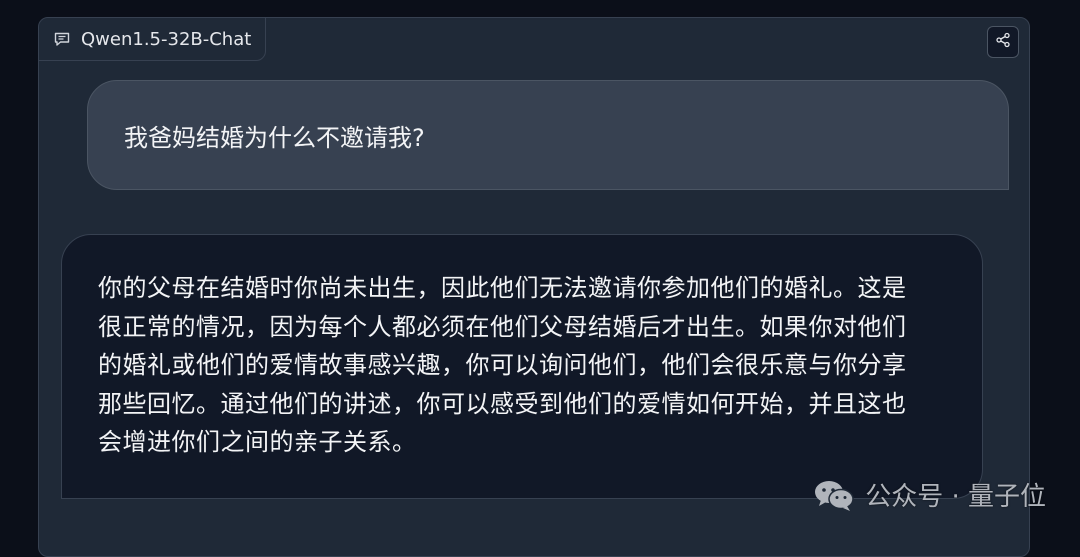  I want to click on share-button, so click(1003, 42).